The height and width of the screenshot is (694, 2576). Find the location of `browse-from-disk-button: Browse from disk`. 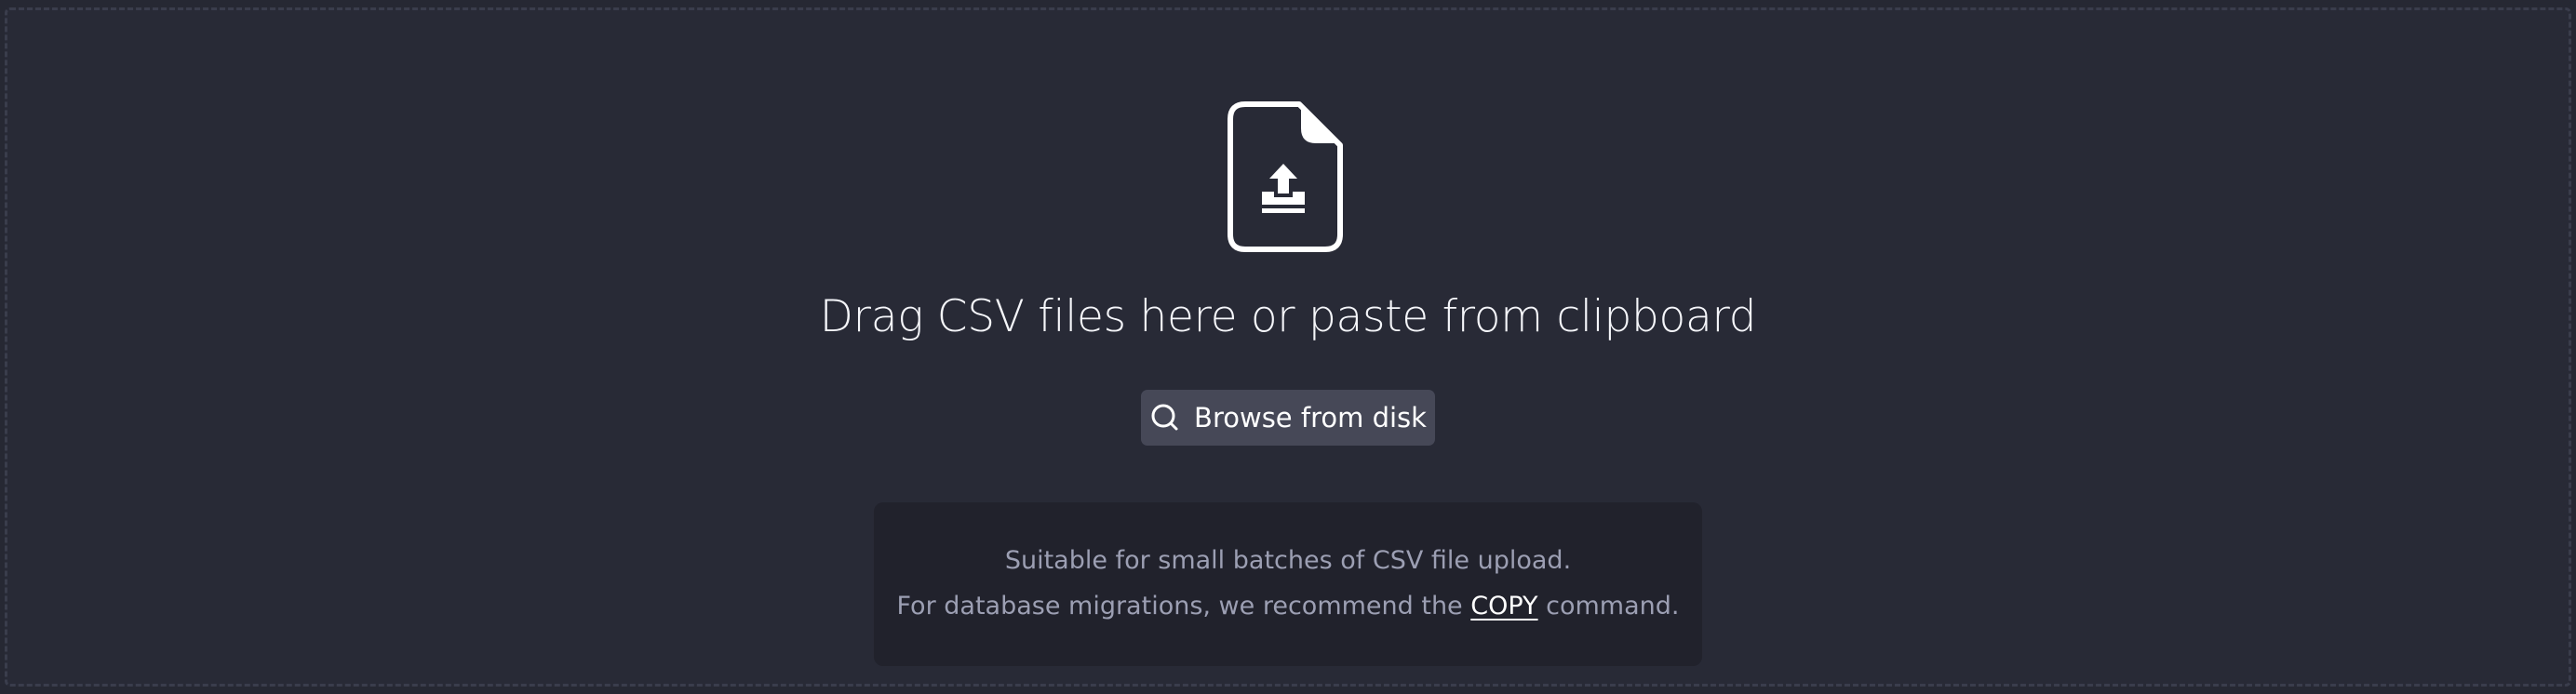

browse-from-disk-button: Browse from disk is located at coordinates (1288, 418).